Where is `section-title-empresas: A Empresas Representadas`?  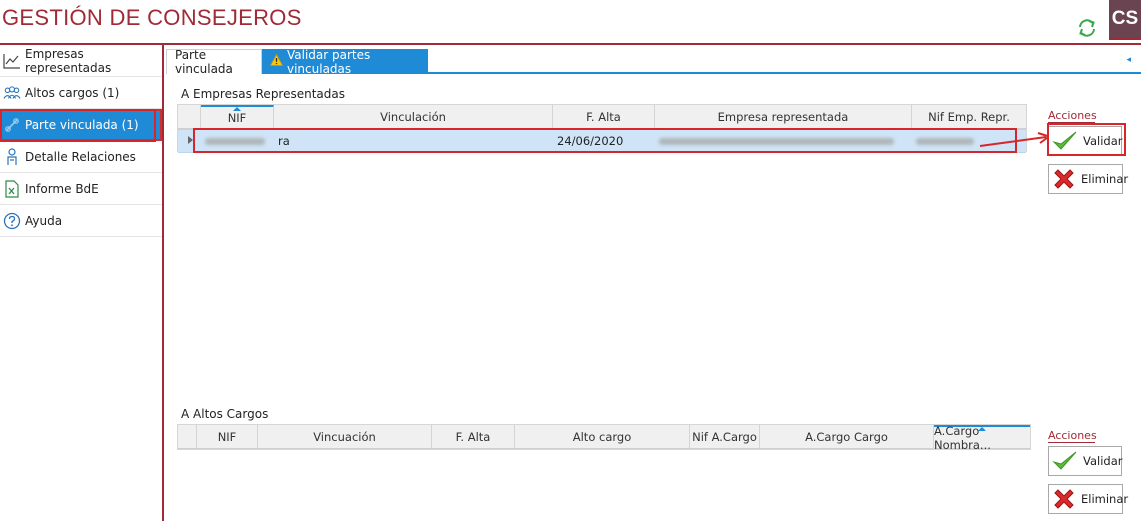
section-title-empresas: A Empresas Representadas is located at coordinates (263, 94).